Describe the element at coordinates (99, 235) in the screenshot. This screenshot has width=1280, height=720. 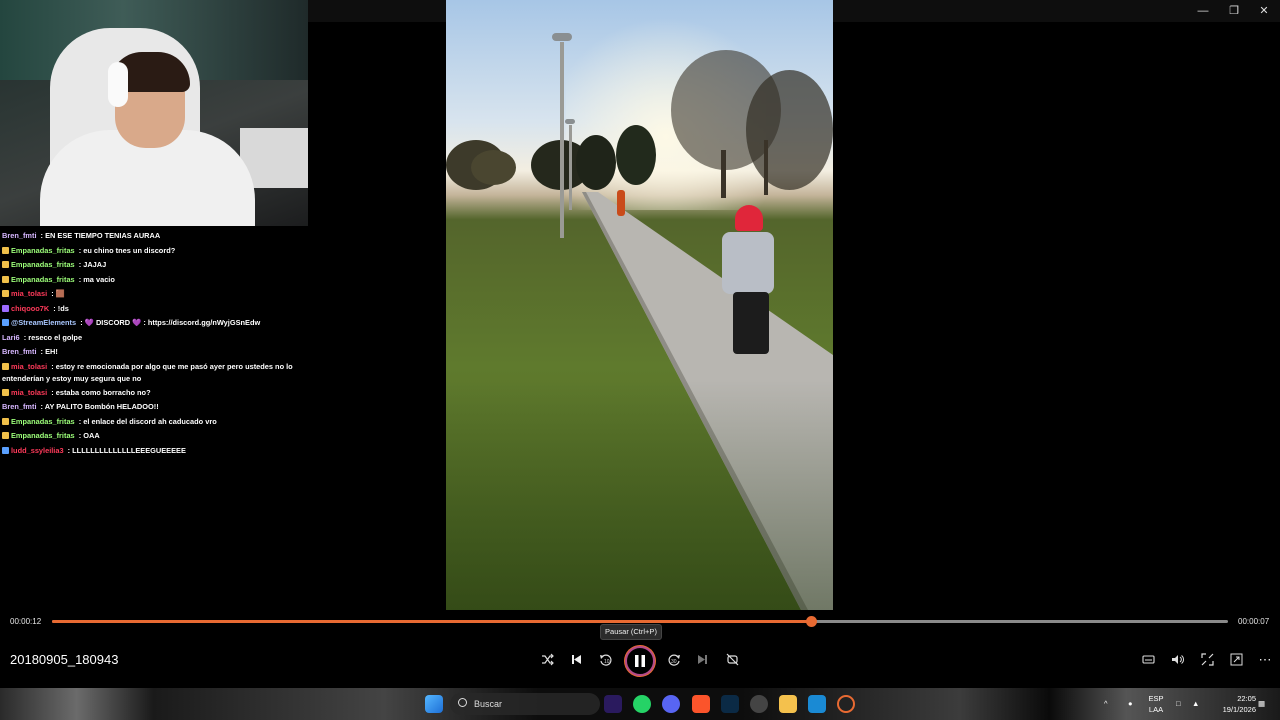
I see `chat-text: : EN ESE TIEMPO TENIAS AURAA` at that location.